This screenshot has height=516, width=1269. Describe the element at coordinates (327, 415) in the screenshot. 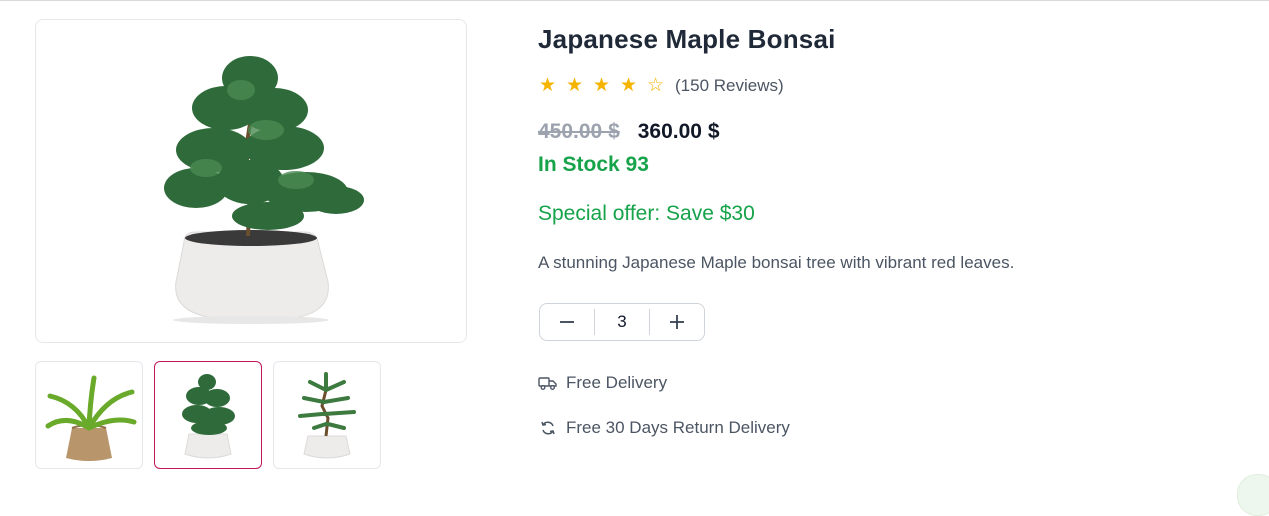

I see `thumbnail-araucaria` at that location.